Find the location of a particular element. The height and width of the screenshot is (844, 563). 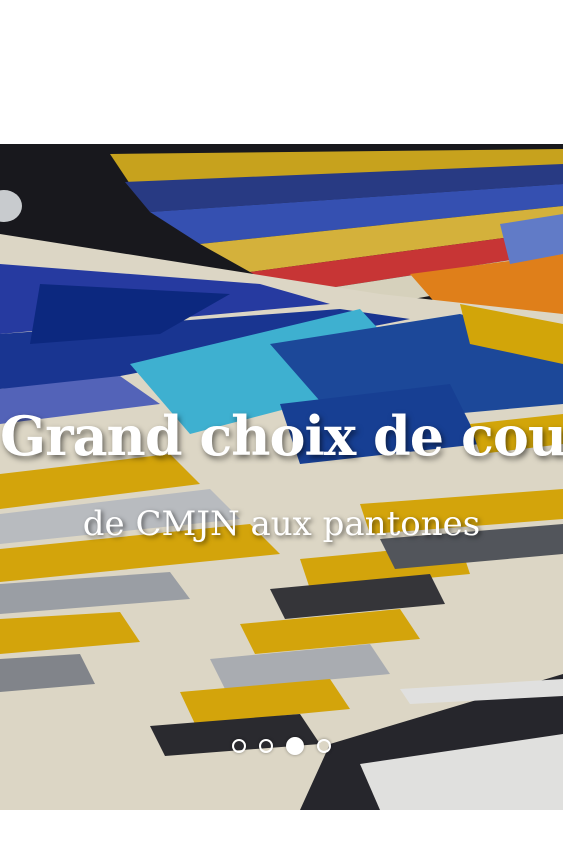

slider-pagination is located at coordinates (281, 746).